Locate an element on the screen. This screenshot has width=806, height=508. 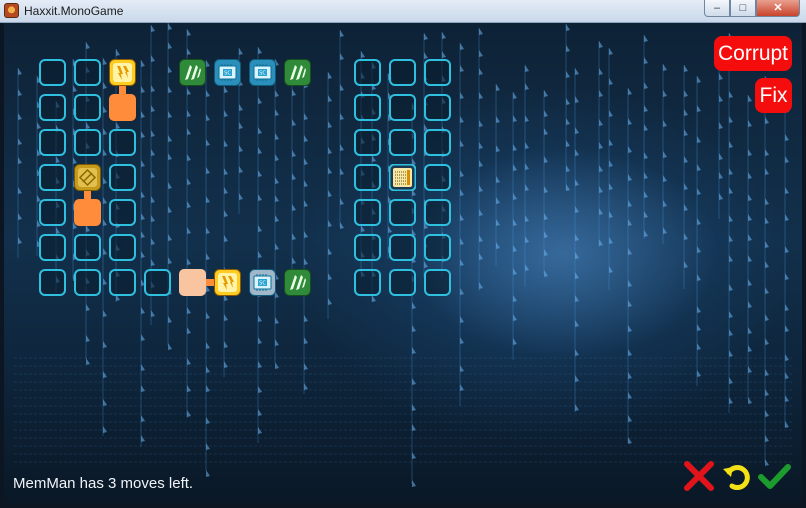
data-chip-icon is located at coordinates (402, 177).